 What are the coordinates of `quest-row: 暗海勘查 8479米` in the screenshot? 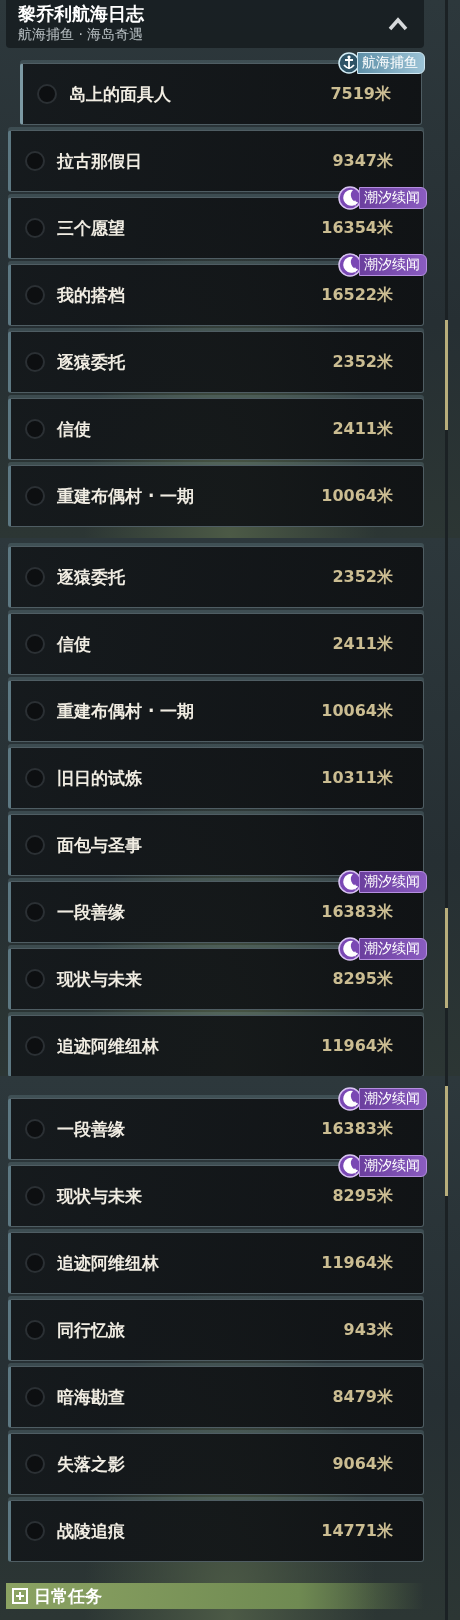 It's located at (216, 1397).